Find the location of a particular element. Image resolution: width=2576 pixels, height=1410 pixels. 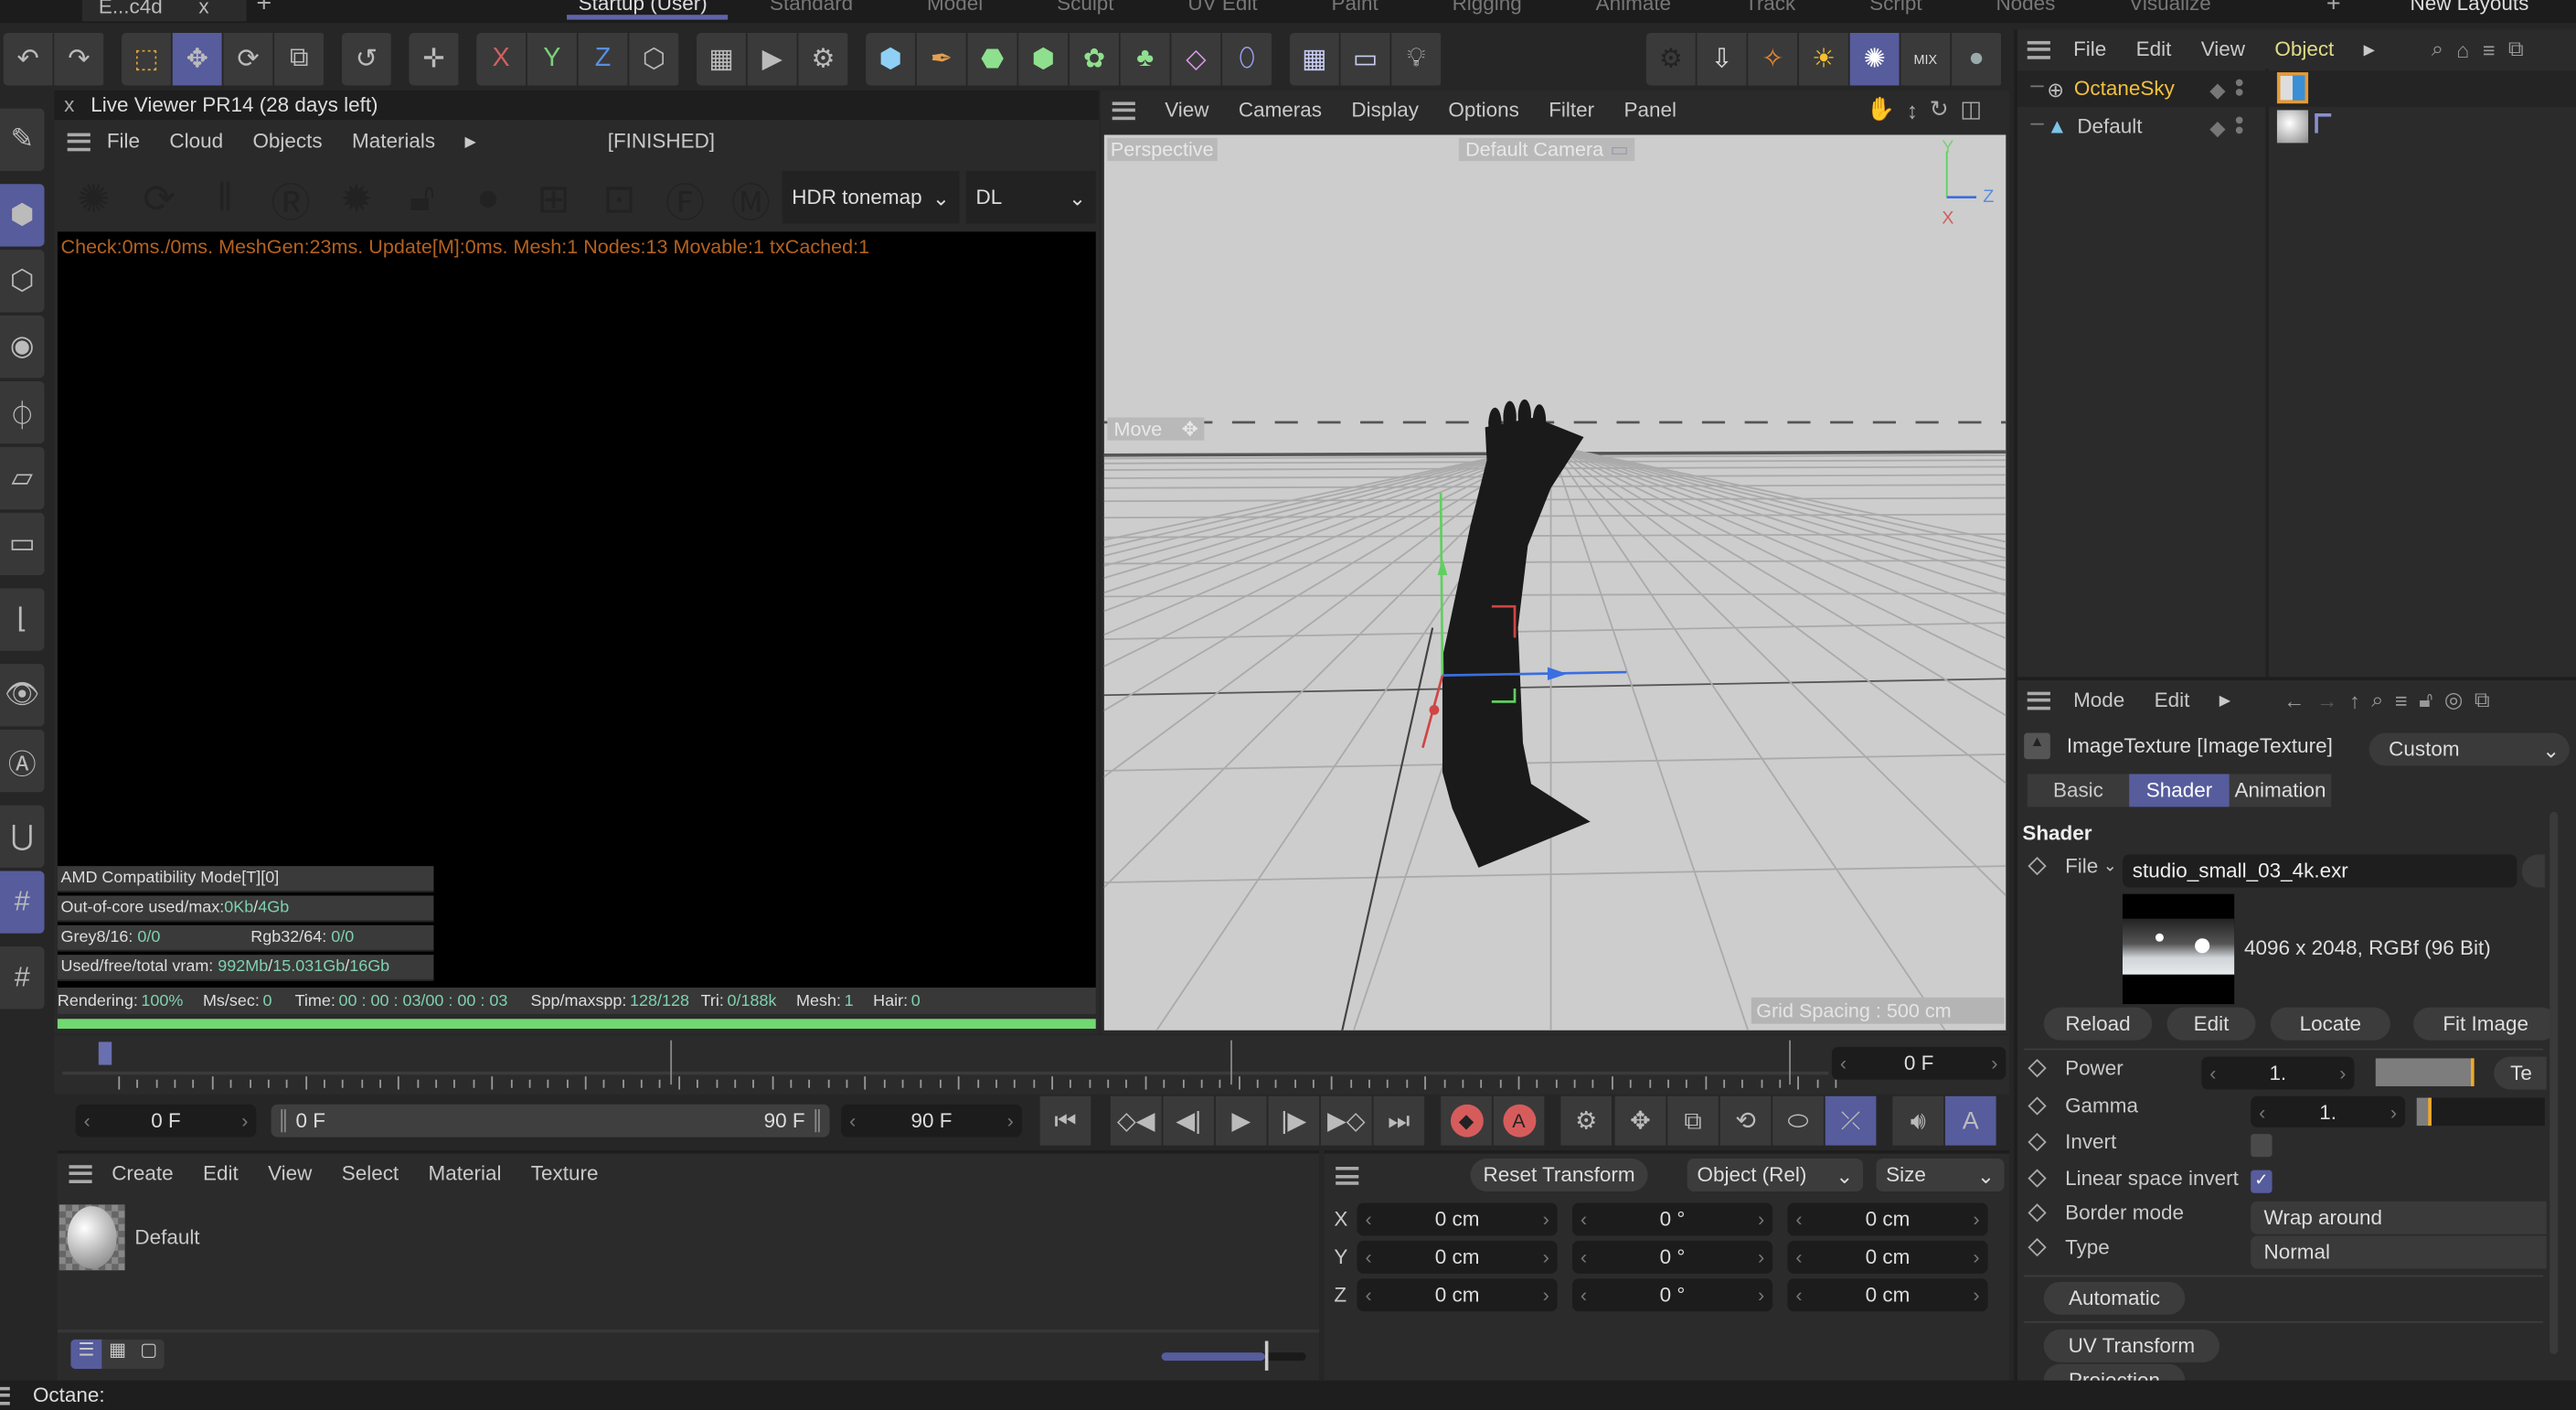

lock-icon: 🔓︎ is located at coordinates (422, 198).